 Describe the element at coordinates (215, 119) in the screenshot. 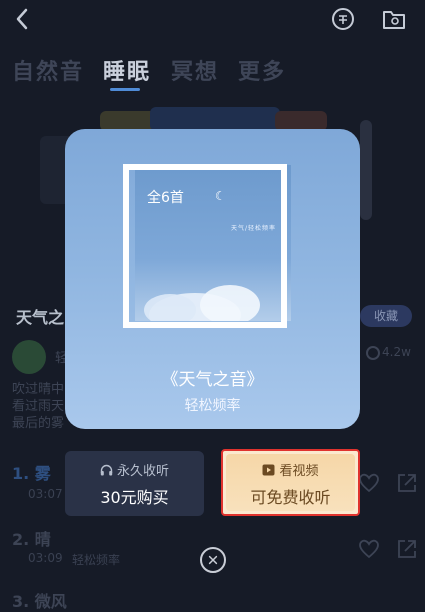

I see `carousel-card-center` at that location.